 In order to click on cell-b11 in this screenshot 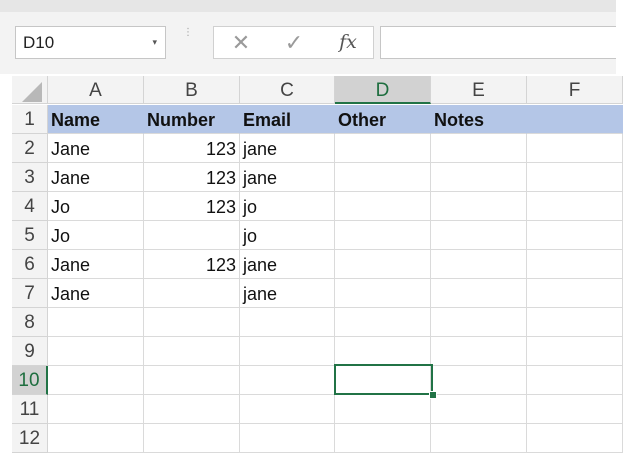, I will do `click(192, 409)`.